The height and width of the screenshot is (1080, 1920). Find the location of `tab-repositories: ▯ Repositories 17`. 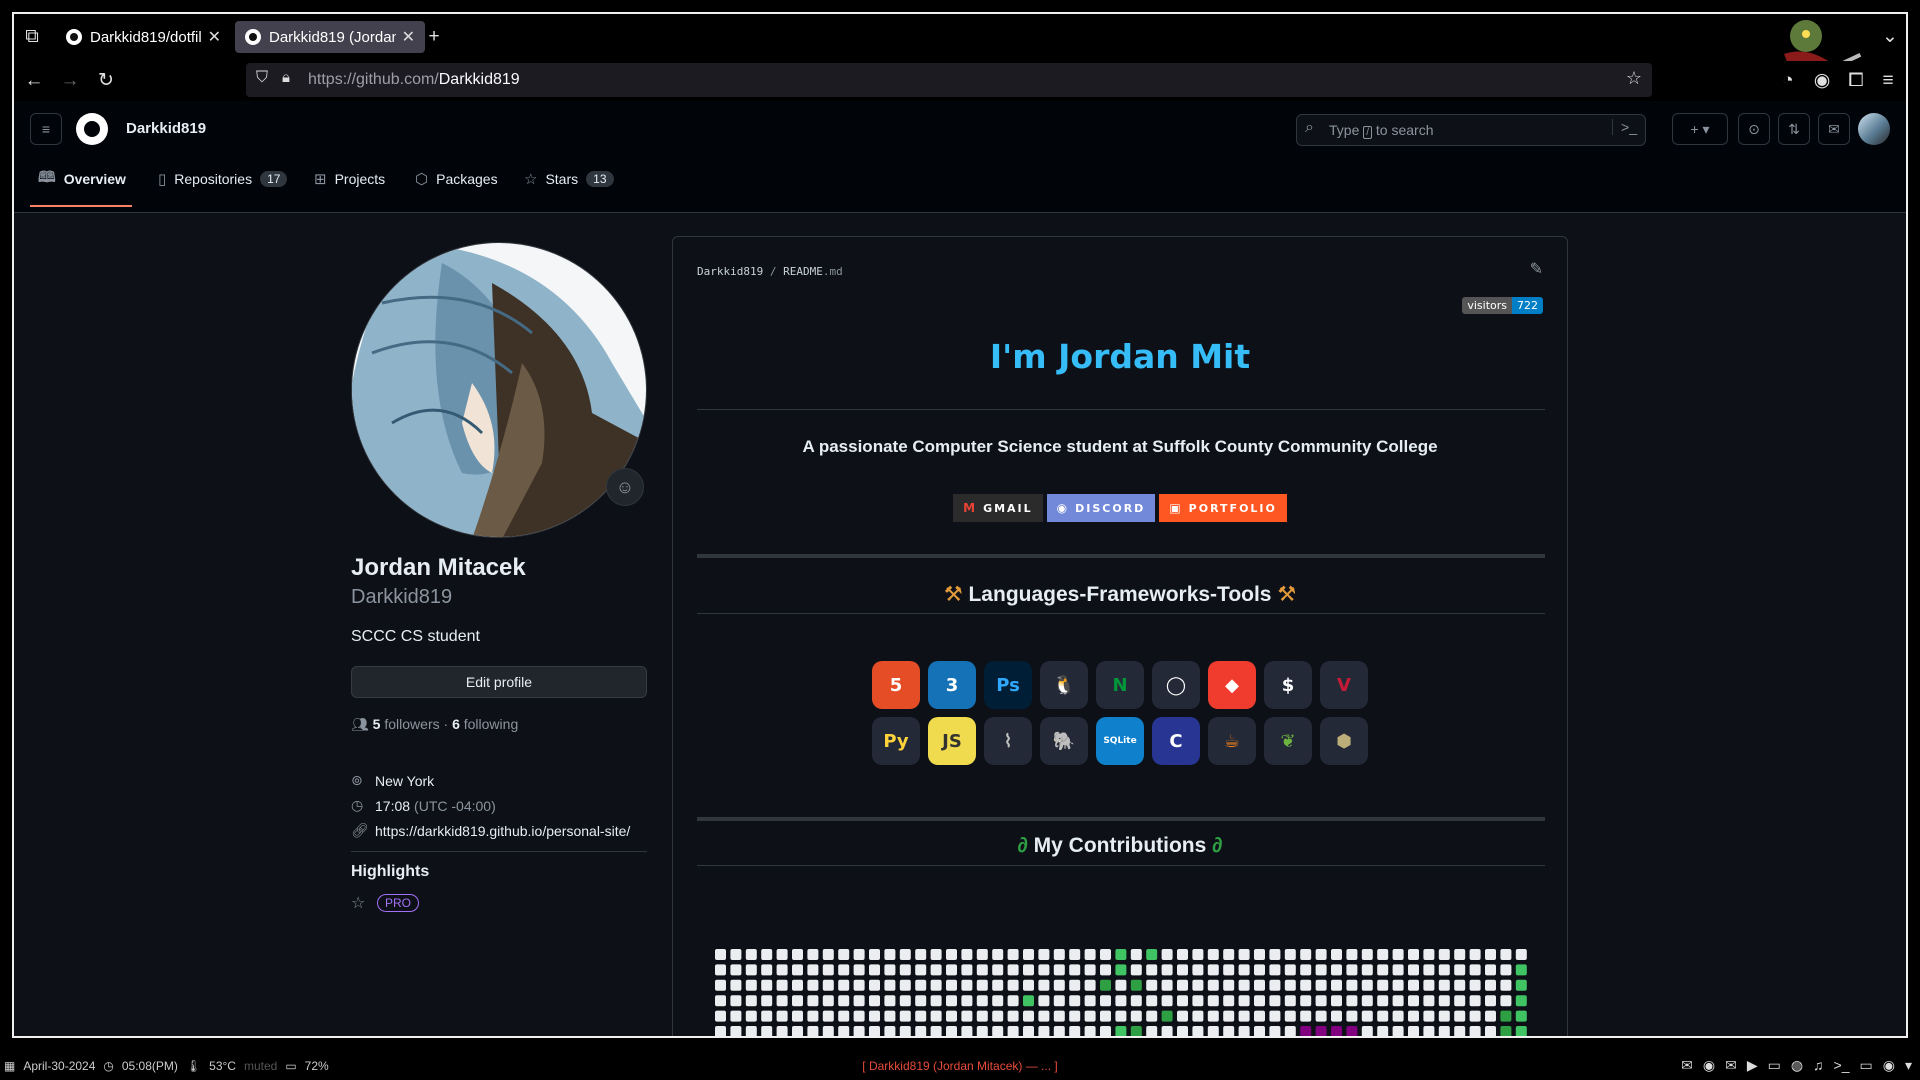

tab-repositories: ▯ Repositories 17 is located at coordinates (222, 179).